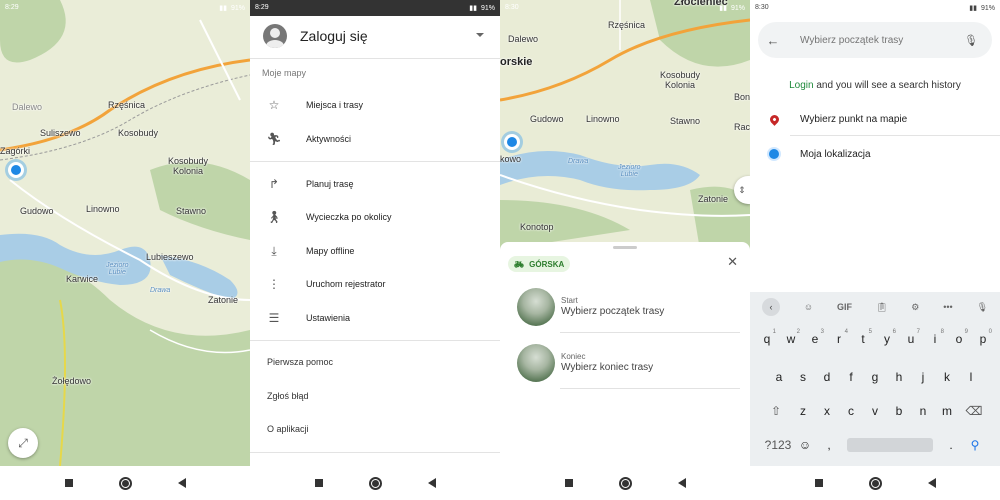  What do you see at coordinates (627, 306) in the screenshot?
I see `start-point-row: Start Wybierz początek trasy` at bounding box center [627, 306].